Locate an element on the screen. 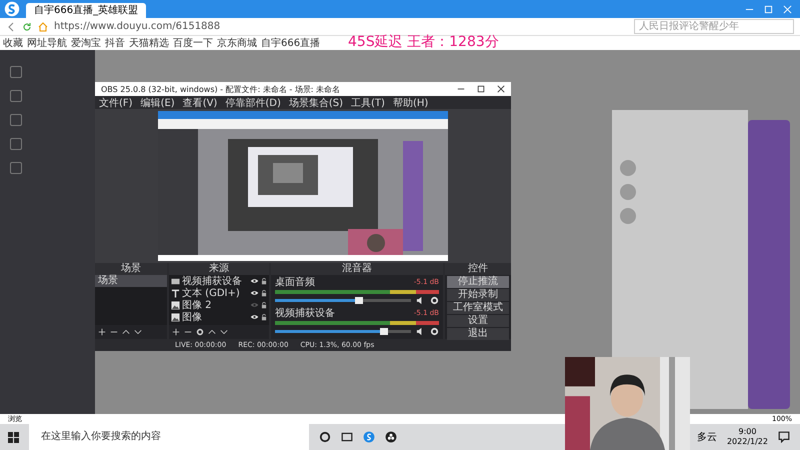  source-item: 视频捕获设备 is located at coordinates (215, 281).